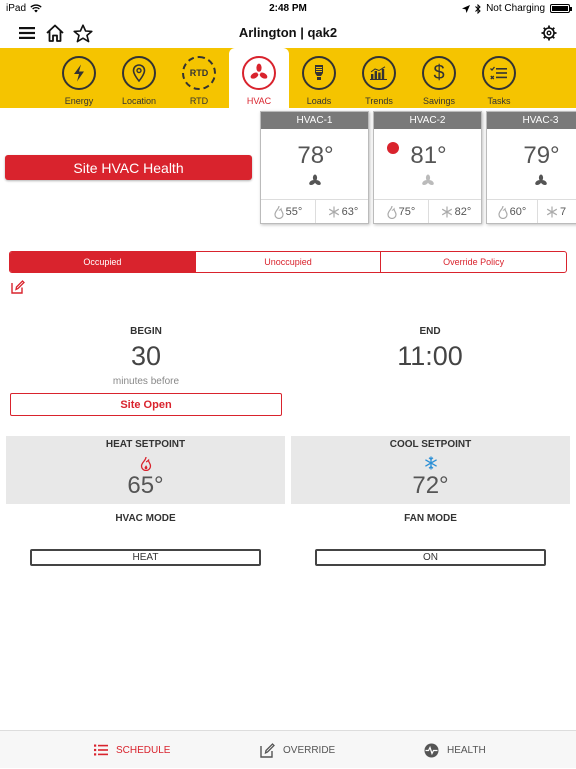 This screenshot has width=576, height=769. I want to click on nav-bar: Arlington | qak2, so click(288, 33).